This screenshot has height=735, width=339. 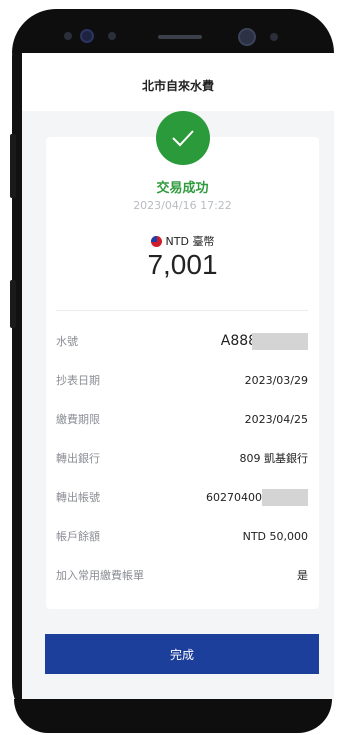 What do you see at coordinates (180, 37) in the screenshot?
I see `speaker-icon` at bounding box center [180, 37].